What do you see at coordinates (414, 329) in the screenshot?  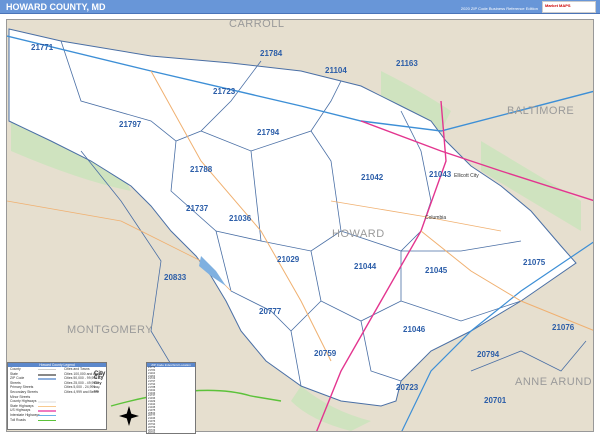 I see `zip-label: 21046` at bounding box center [414, 329].